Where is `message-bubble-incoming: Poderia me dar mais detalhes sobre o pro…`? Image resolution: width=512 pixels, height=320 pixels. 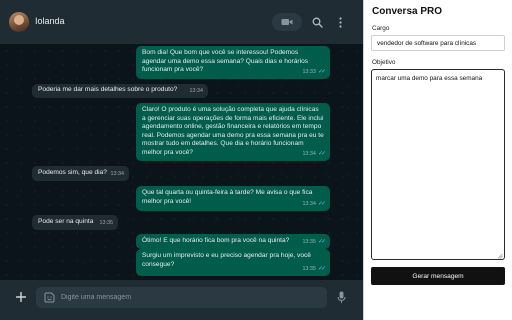 message-bubble-incoming: Poderia me dar mais detalhes sobre o pro… is located at coordinates (120, 91).